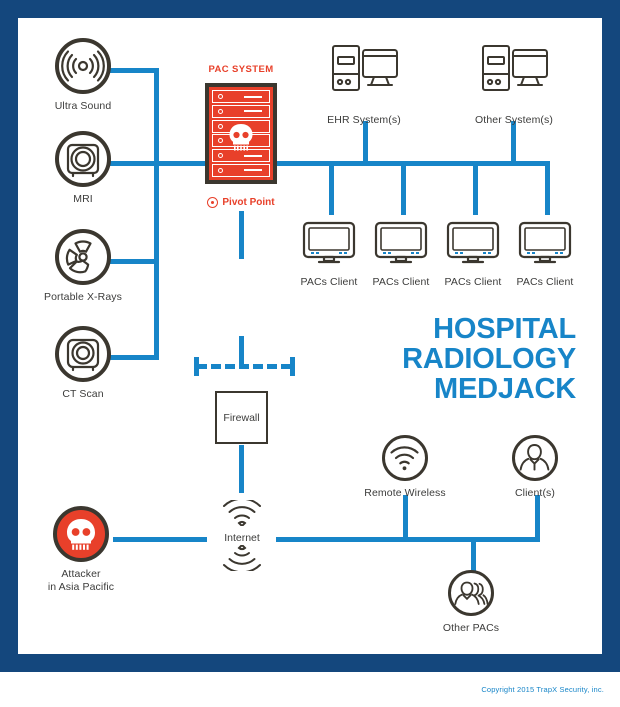  I want to click on node-pacs-client-1: PACs Client, so click(329, 255).